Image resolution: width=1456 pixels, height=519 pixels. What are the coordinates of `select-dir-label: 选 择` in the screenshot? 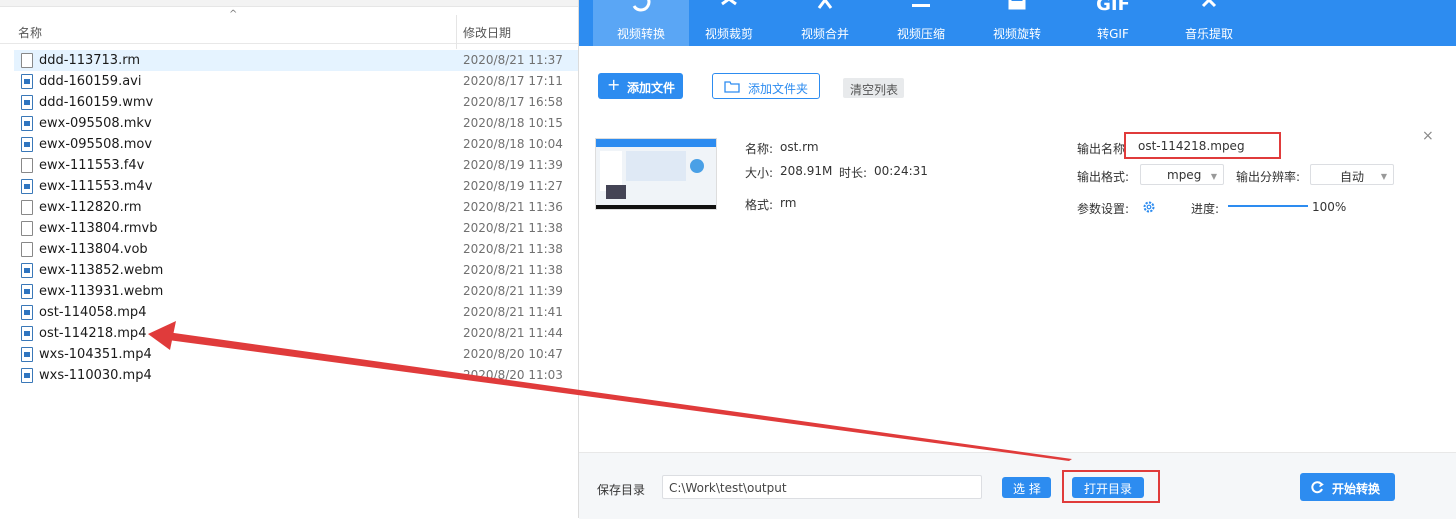 It's located at (1027, 489).